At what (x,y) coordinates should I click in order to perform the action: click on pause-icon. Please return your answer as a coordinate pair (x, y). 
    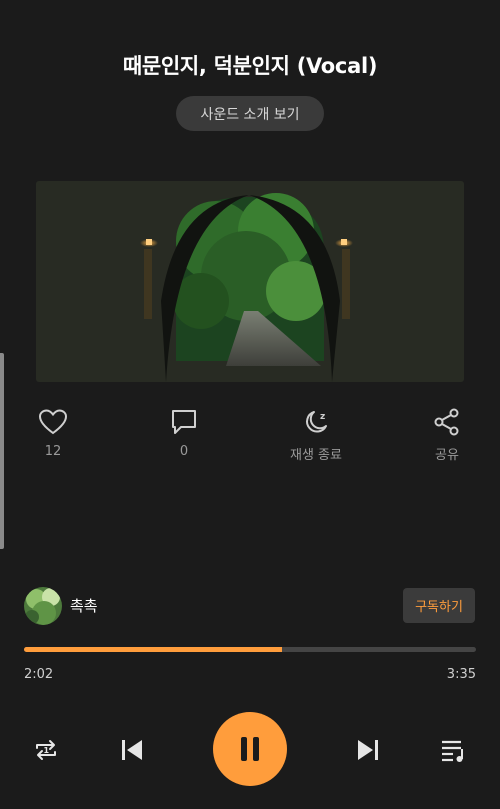
    Looking at the image, I should click on (250, 749).